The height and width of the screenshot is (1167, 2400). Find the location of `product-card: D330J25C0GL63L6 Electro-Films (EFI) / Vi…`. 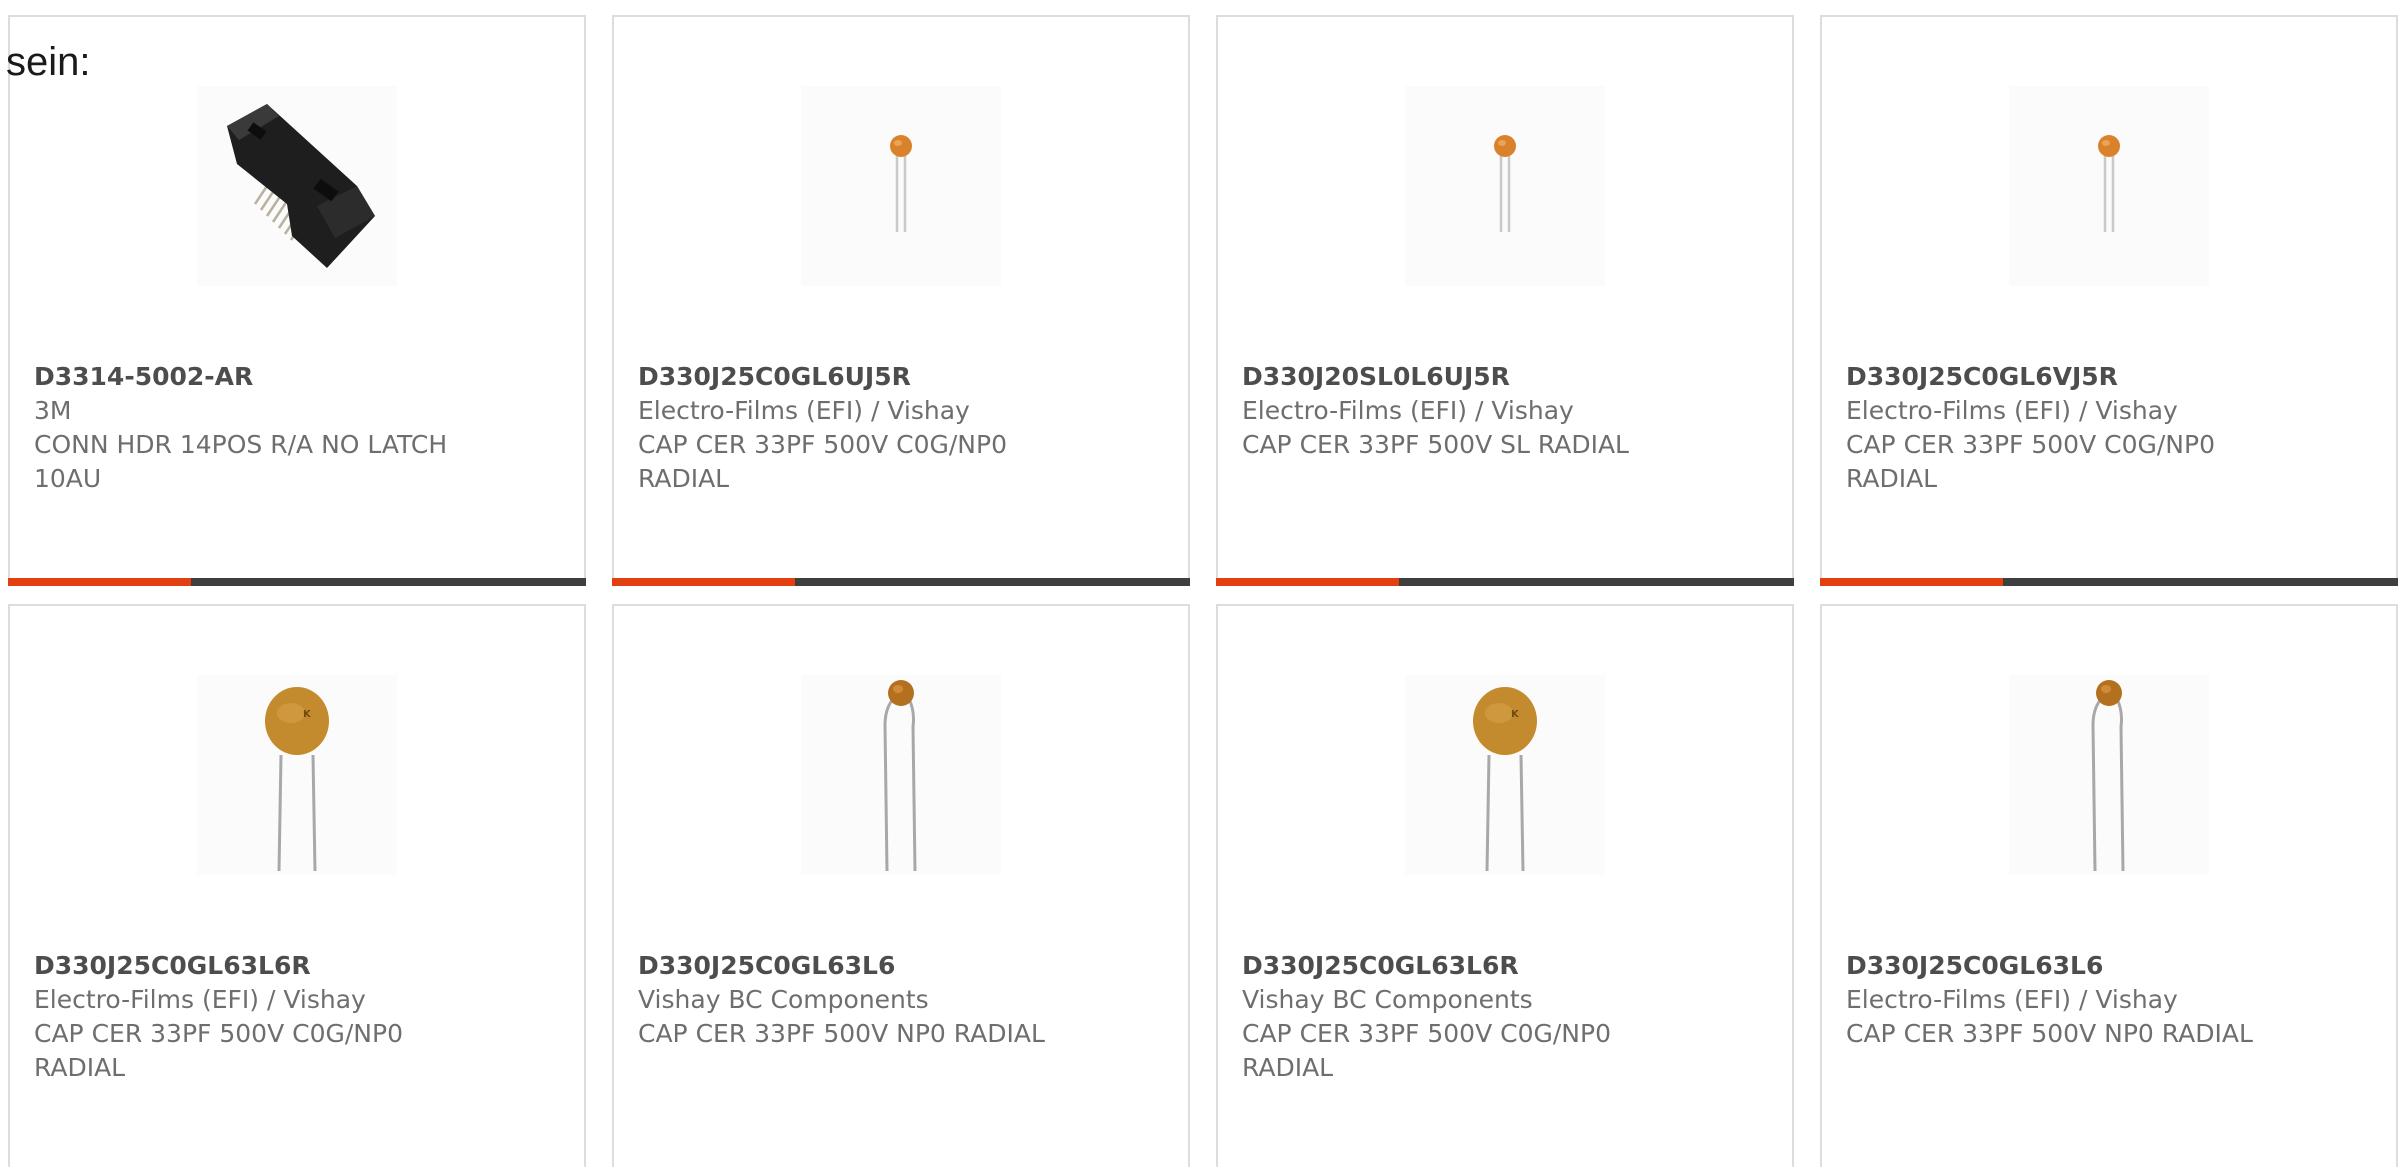

product-card: D330J25C0GL63L6 Electro-Films (EFI) / Vi… is located at coordinates (2109, 885).